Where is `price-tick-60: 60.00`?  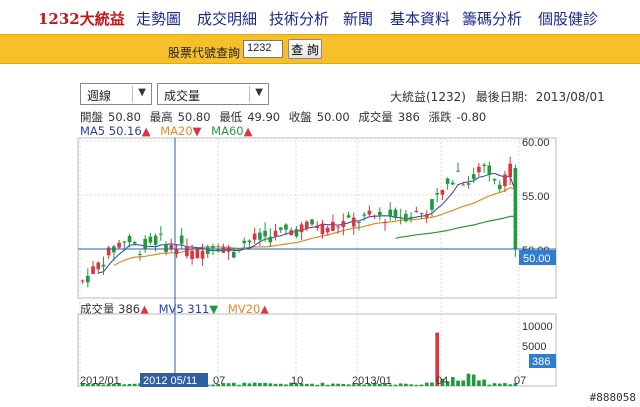
price-tick-60: 60.00 is located at coordinates (536, 143).